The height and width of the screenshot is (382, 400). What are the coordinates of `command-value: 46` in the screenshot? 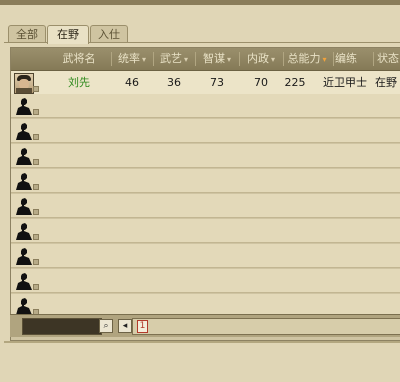 It's located at (132, 82).